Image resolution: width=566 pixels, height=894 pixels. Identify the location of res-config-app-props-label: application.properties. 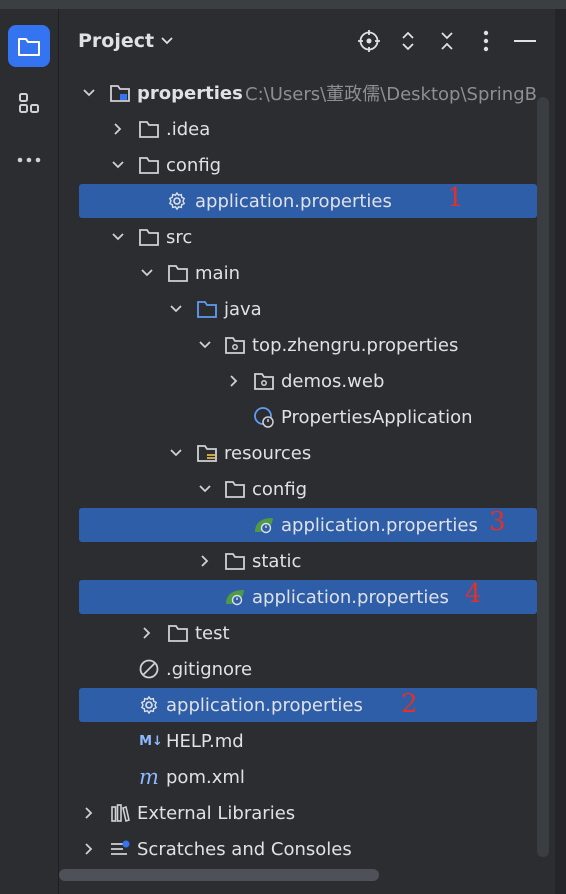
(379, 525).